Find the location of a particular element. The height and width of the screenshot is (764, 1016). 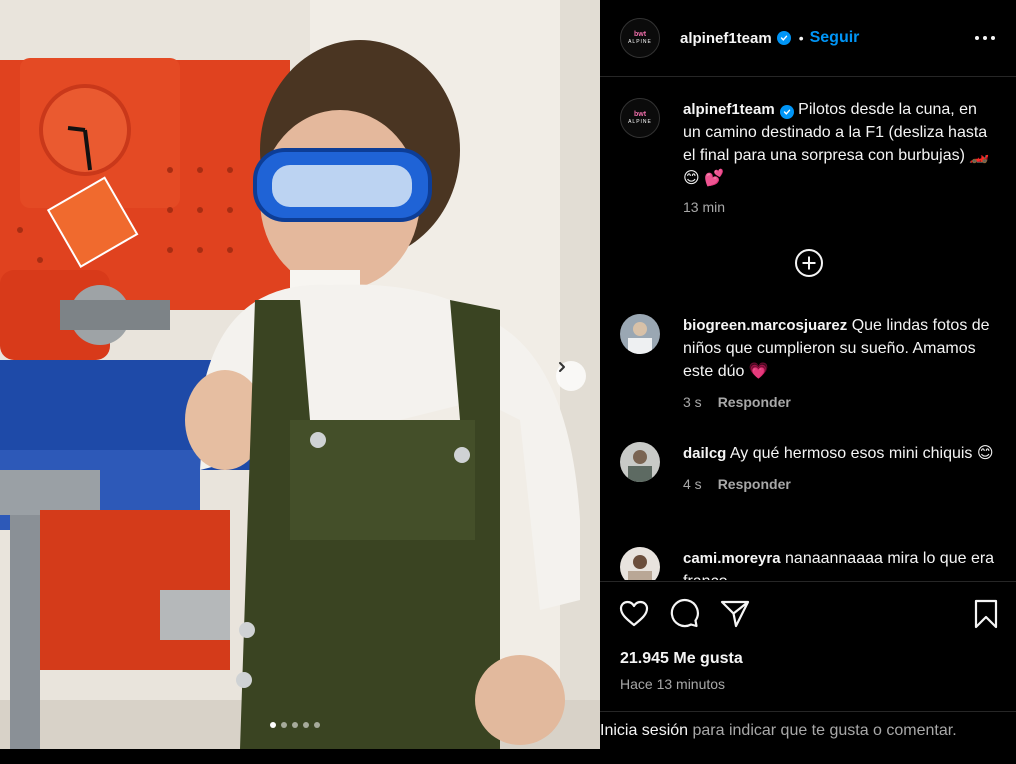

chevron-right-icon is located at coordinates (562, 367).